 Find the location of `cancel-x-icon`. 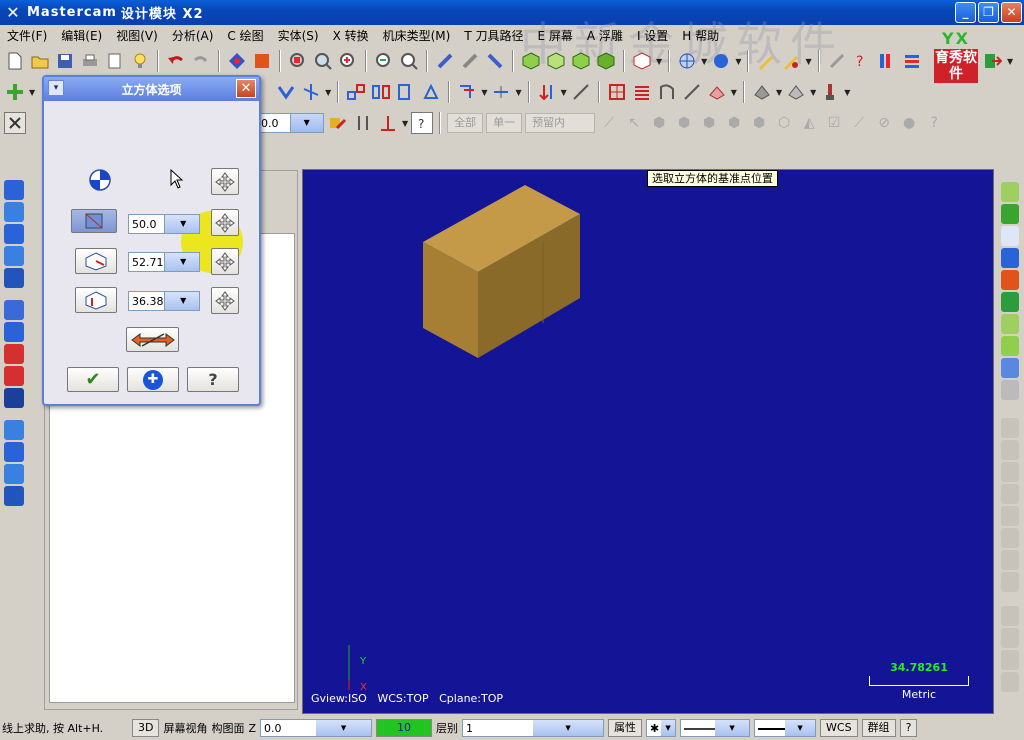

cancel-x-icon is located at coordinates (15, 123).